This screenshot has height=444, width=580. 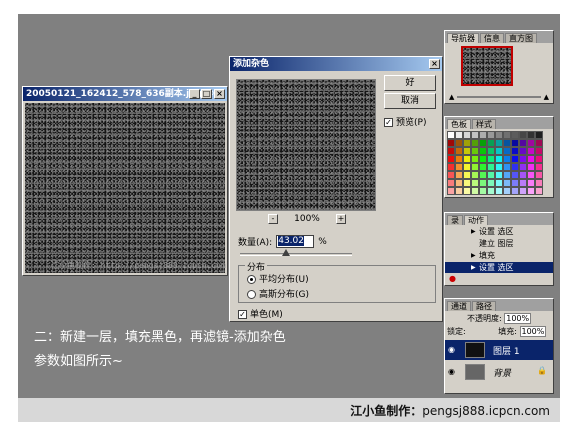 I want to click on action-item: 建立 图层, so click(x=499, y=243).